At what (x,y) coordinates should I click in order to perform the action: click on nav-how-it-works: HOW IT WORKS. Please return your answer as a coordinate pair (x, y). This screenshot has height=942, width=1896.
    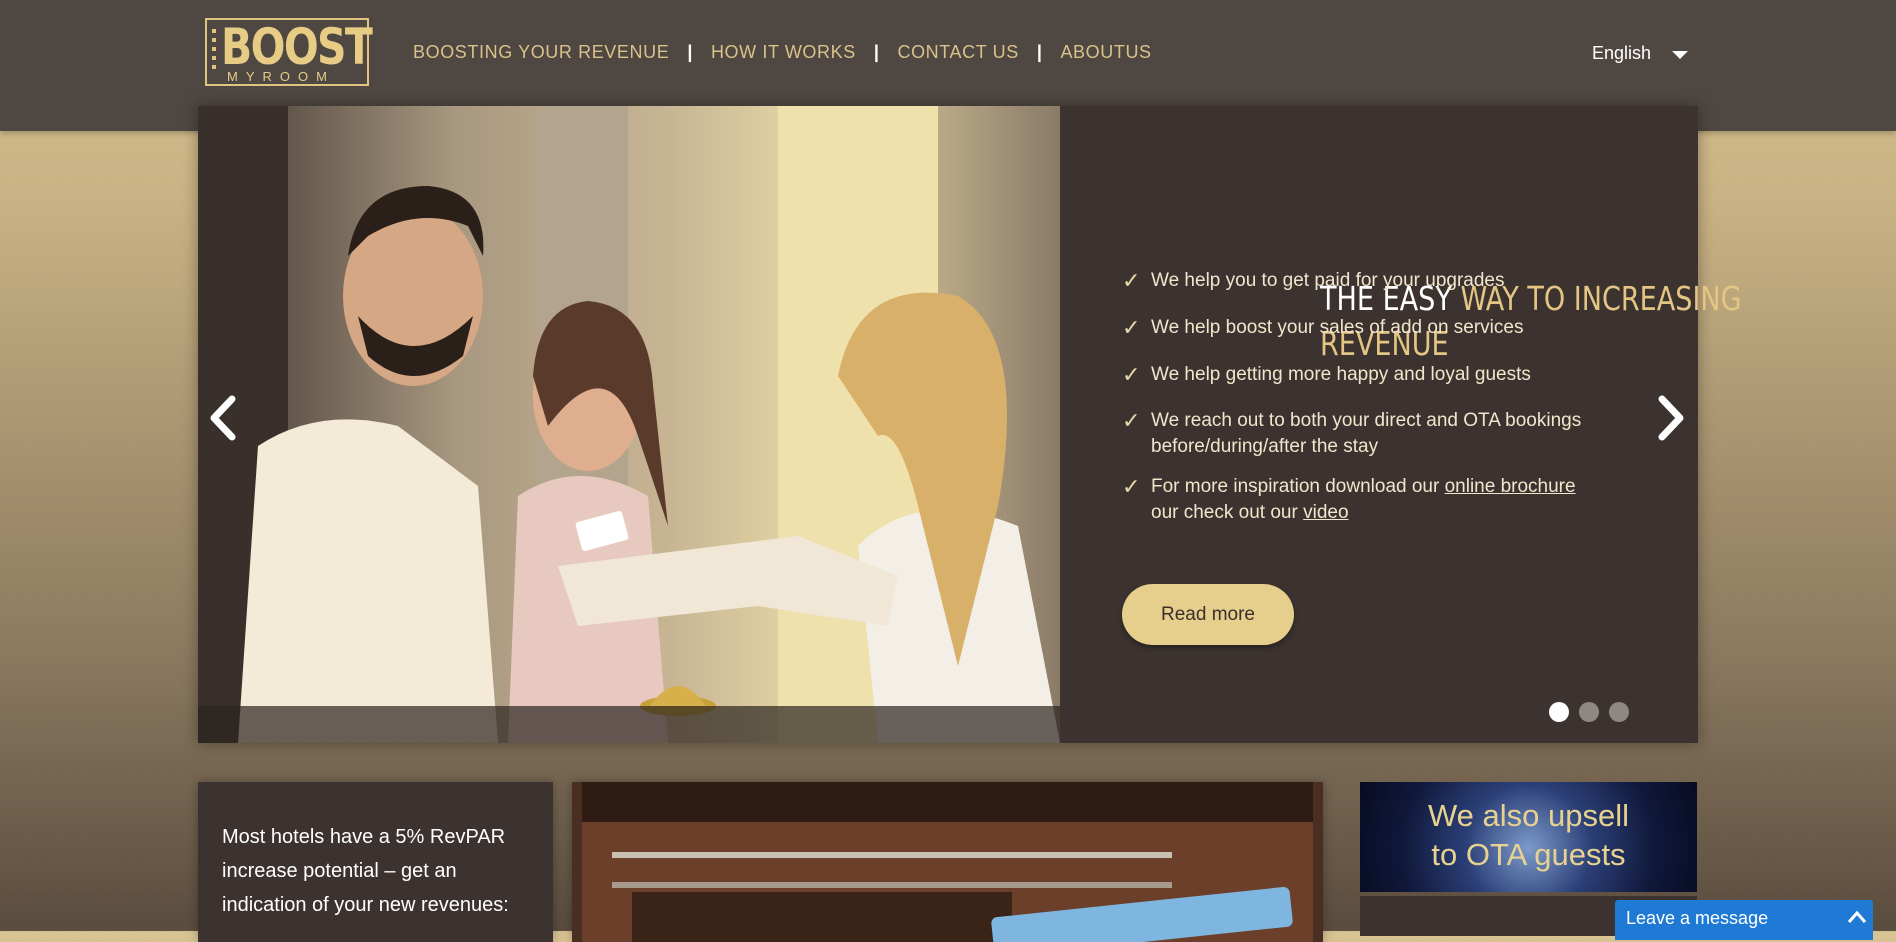
    Looking at the image, I should click on (783, 52).